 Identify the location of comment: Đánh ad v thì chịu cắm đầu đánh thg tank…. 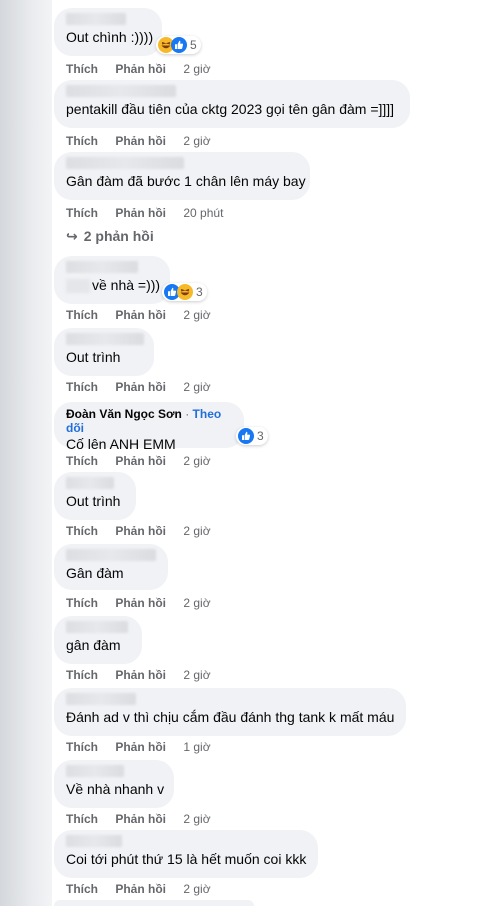
(230, 721).